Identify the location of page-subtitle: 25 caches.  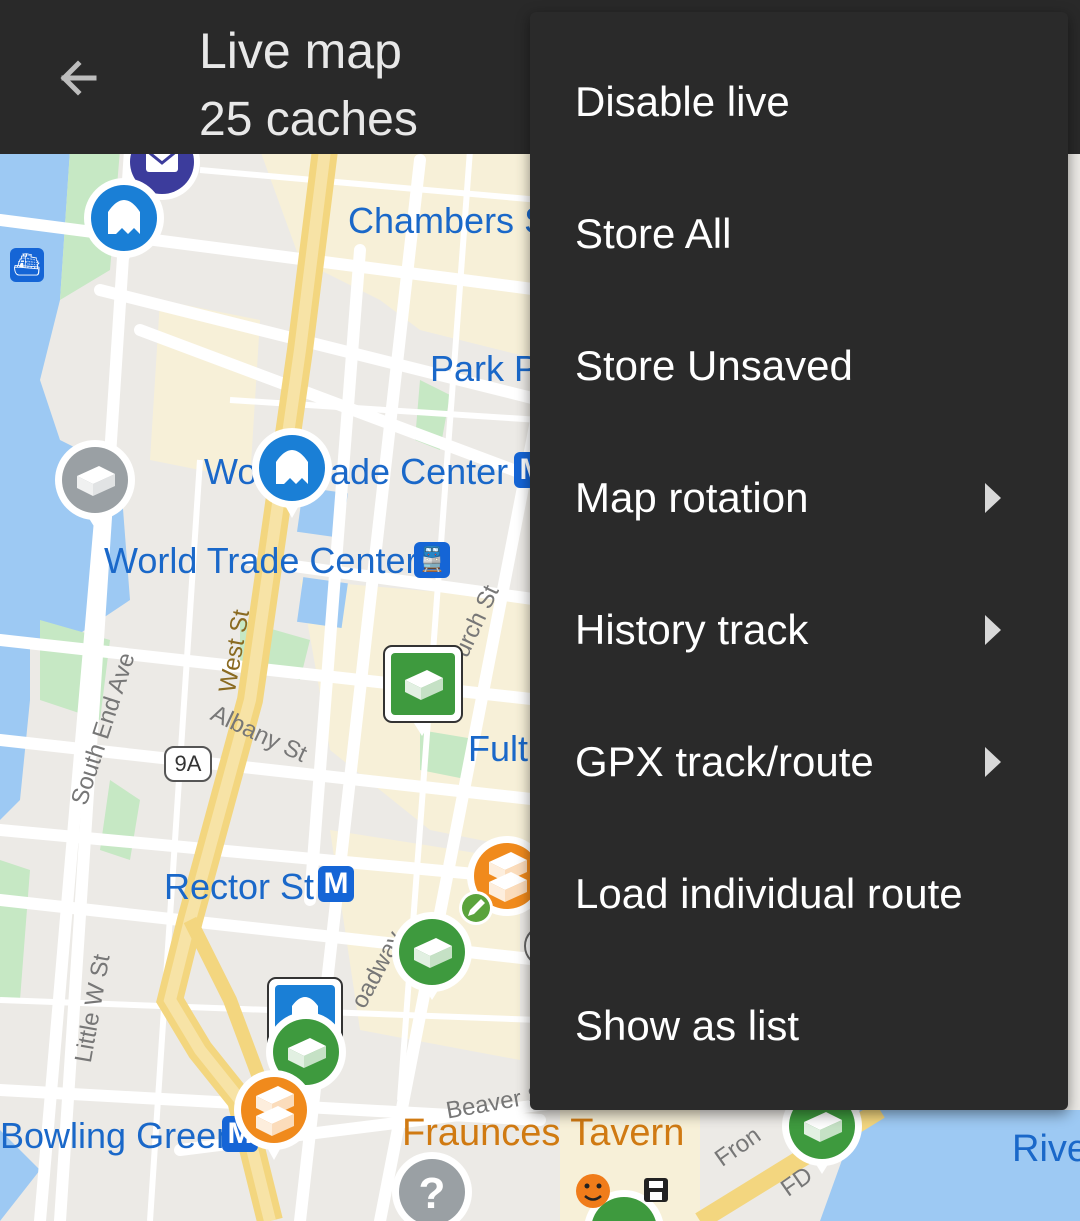
(308, 119).